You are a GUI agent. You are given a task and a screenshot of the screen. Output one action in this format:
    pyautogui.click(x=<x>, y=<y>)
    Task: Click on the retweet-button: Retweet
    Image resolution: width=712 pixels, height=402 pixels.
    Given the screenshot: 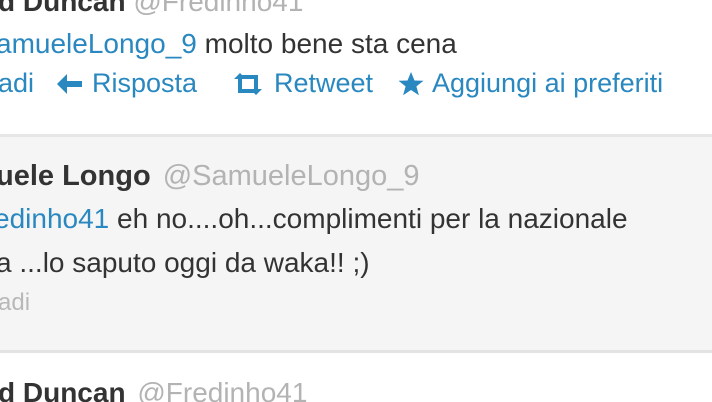 What is the action you would take?
    pyautogui.click(x=302, y=83)
    